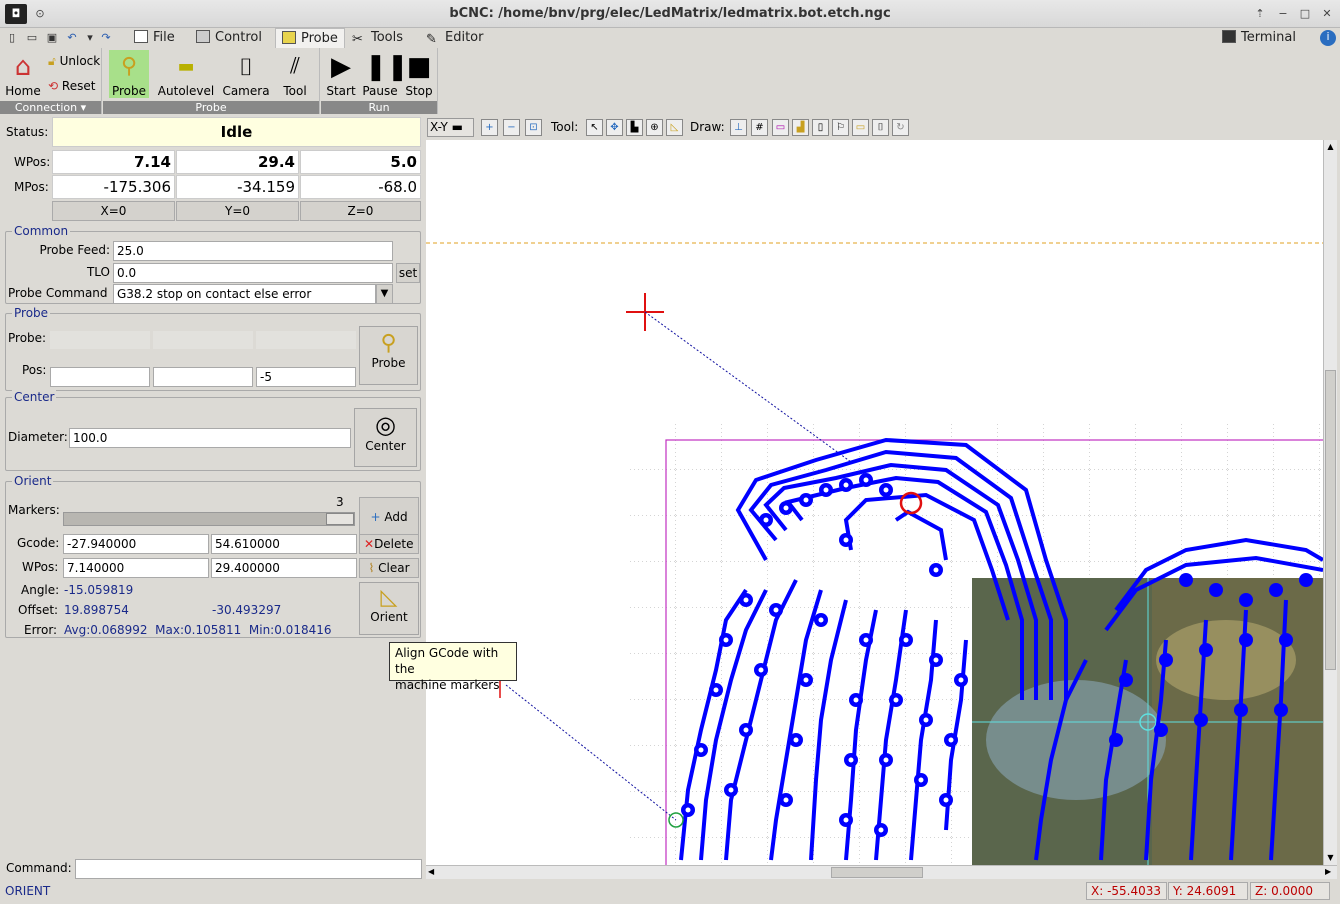 The width and height of the screenshot is (1340, 904). Describe the element at coordinates (385, 437) in the screenshot. I see `center-button: ◎ Center` at that location.